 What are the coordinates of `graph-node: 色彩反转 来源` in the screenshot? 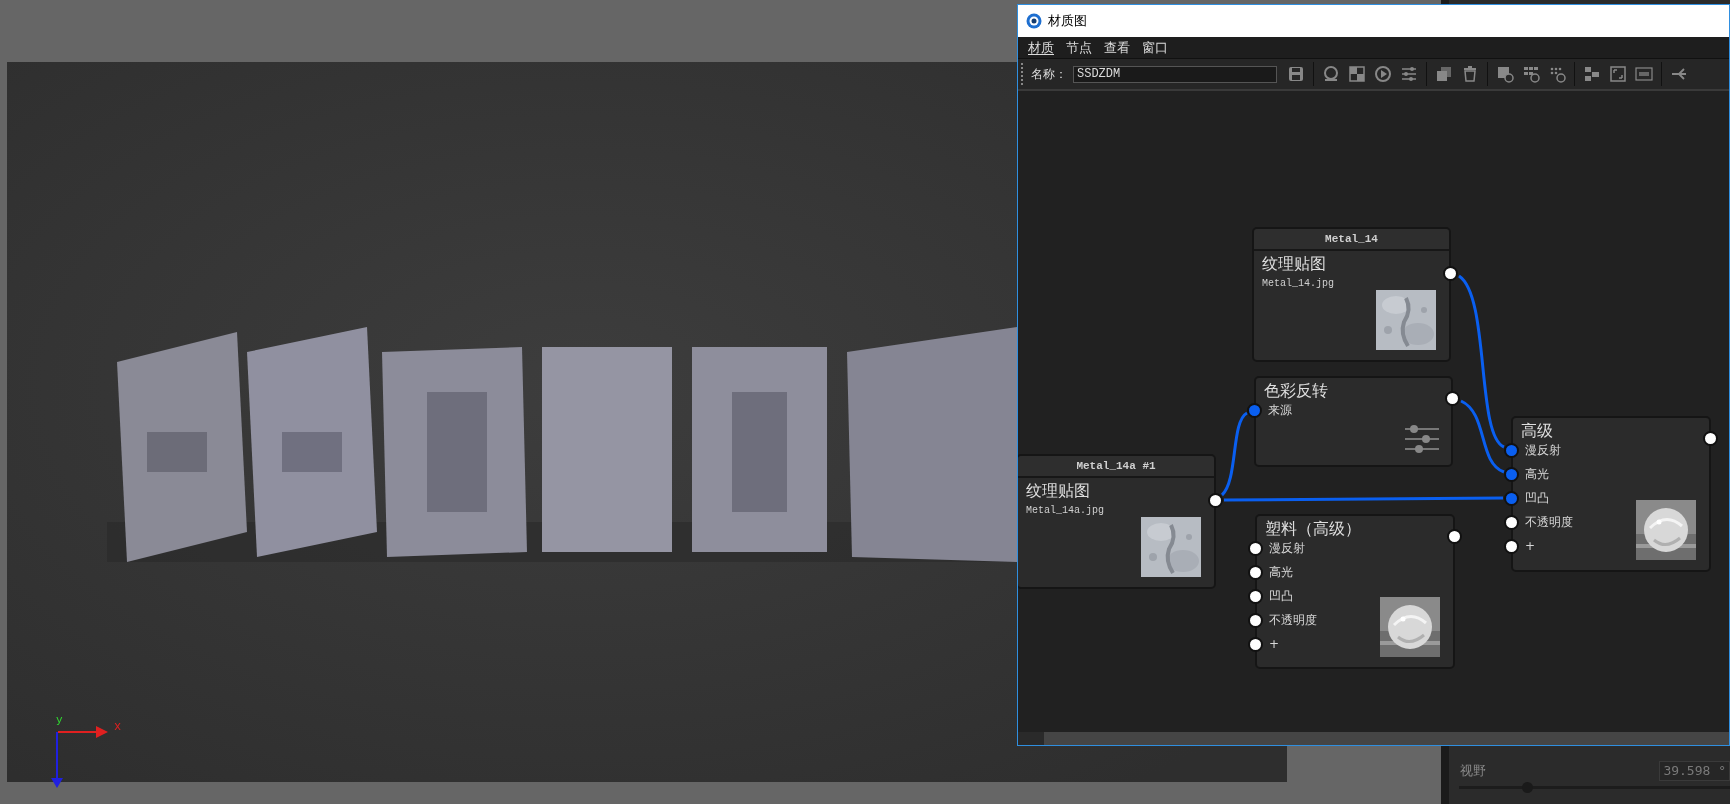 It's located at (1353, 421).